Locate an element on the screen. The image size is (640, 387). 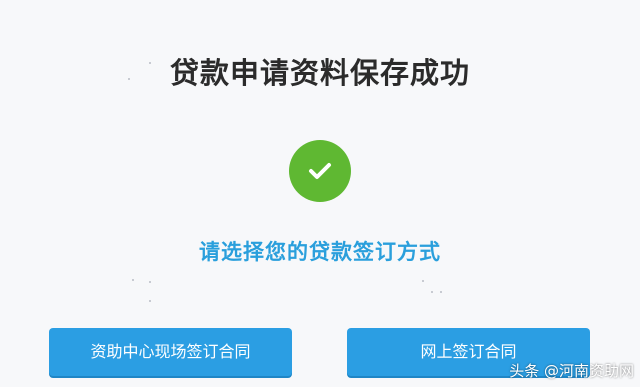
signing-method-prompt: 请选择您的贷款签订方式 is located at coordinates (320, 252).